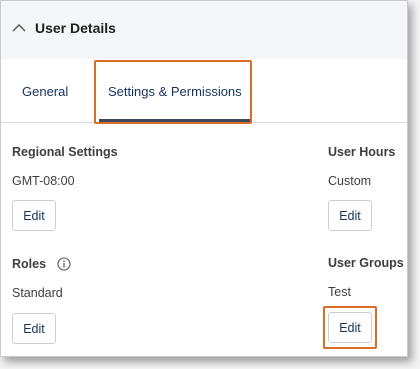 The height and width of the screenshot is (369, 420). Describe the element at coordinates (43, 181) in the screenshot. I see `regional-settings-value: GMT-08:00` at that location.